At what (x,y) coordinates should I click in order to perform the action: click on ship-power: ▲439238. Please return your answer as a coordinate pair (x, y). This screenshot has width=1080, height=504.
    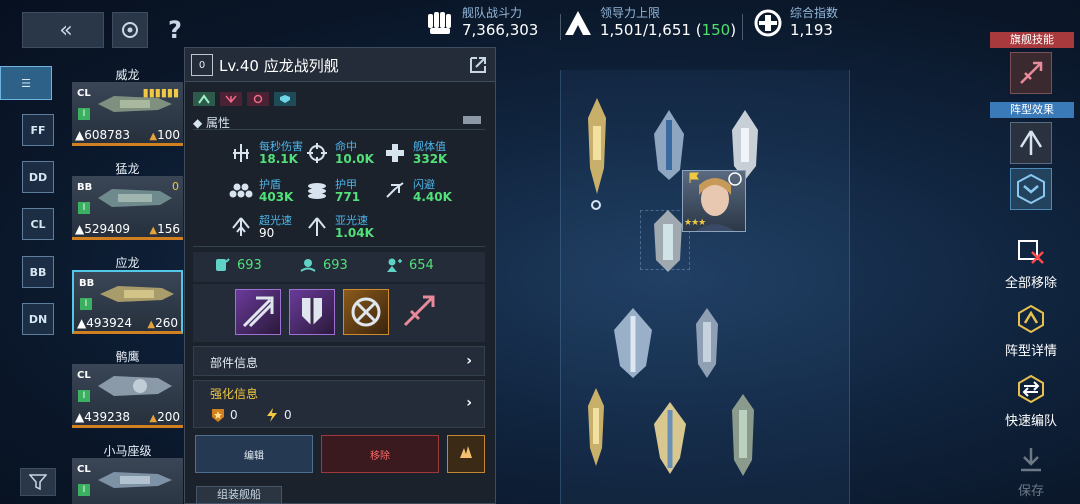
    Looking at the image, I should click on (103, 417).